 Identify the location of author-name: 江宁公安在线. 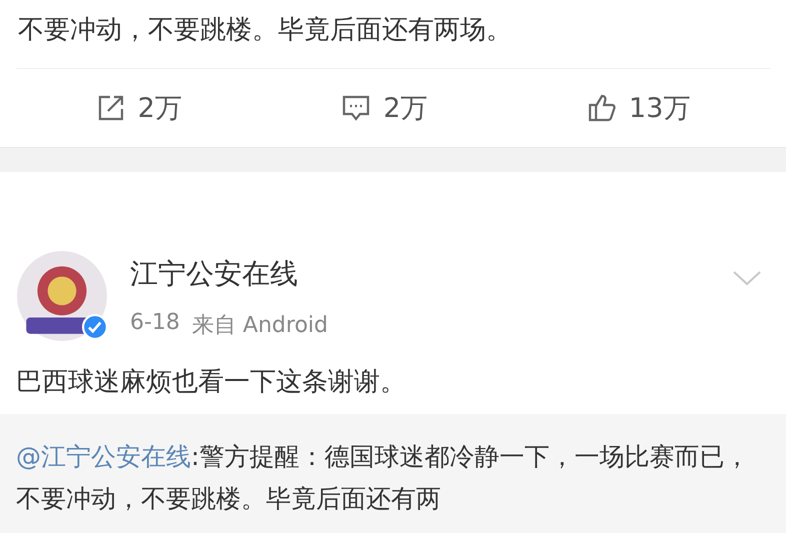
(431, 274).